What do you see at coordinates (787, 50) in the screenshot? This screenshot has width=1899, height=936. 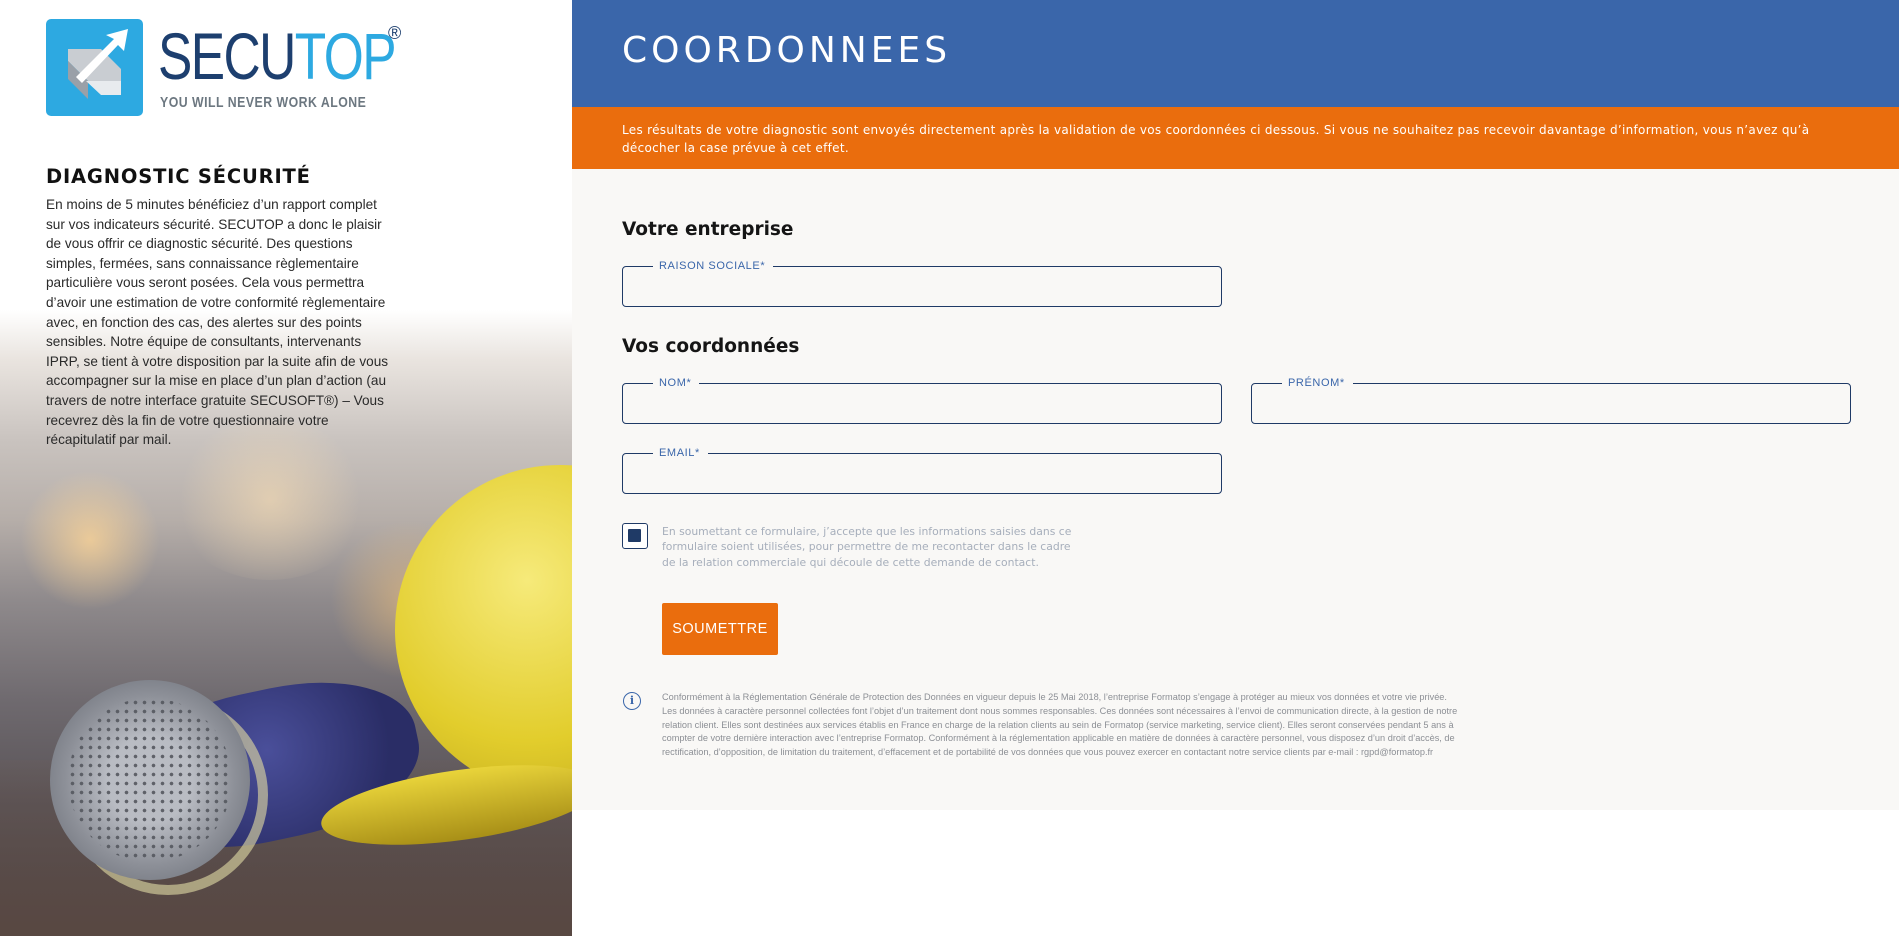 I see `page-title: COORDONNEES` at bounding box center [787, 50].